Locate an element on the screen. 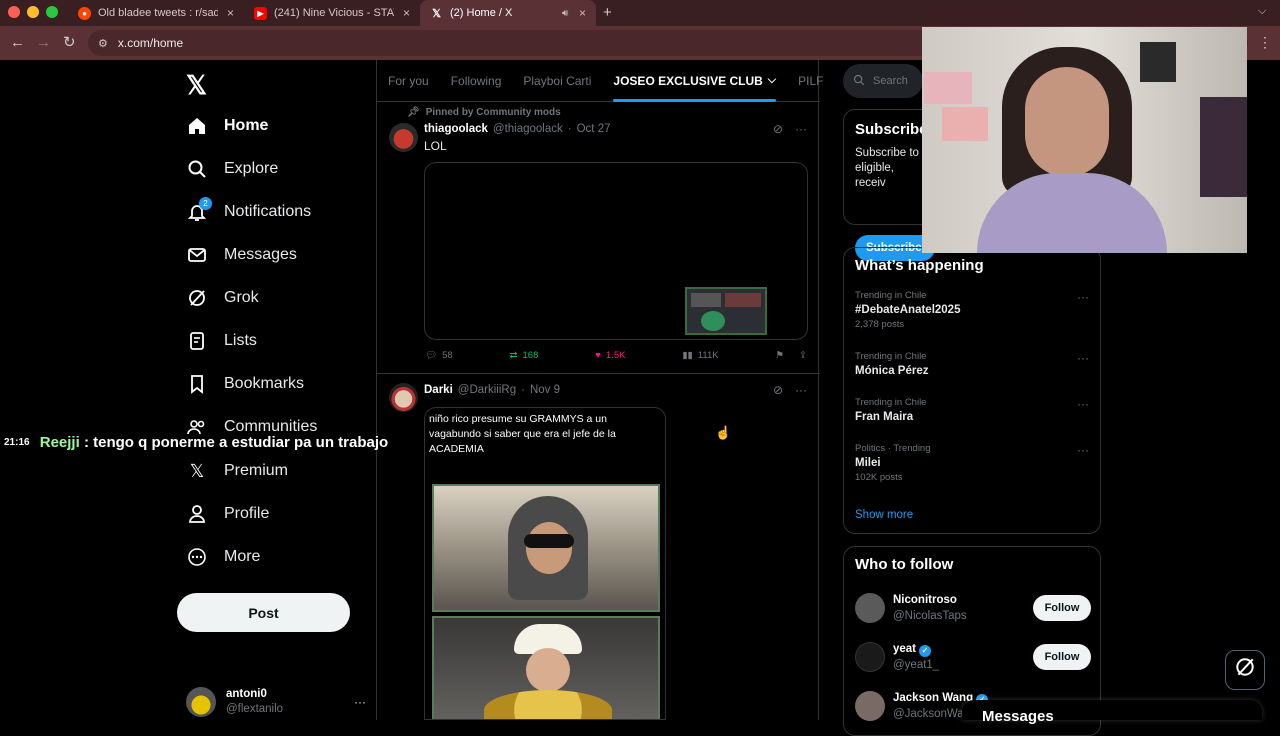 Image resolution: width=1280 pixels, height=736 pixels. pin-icon: 📌︎ is located at coordinates (413, 112).